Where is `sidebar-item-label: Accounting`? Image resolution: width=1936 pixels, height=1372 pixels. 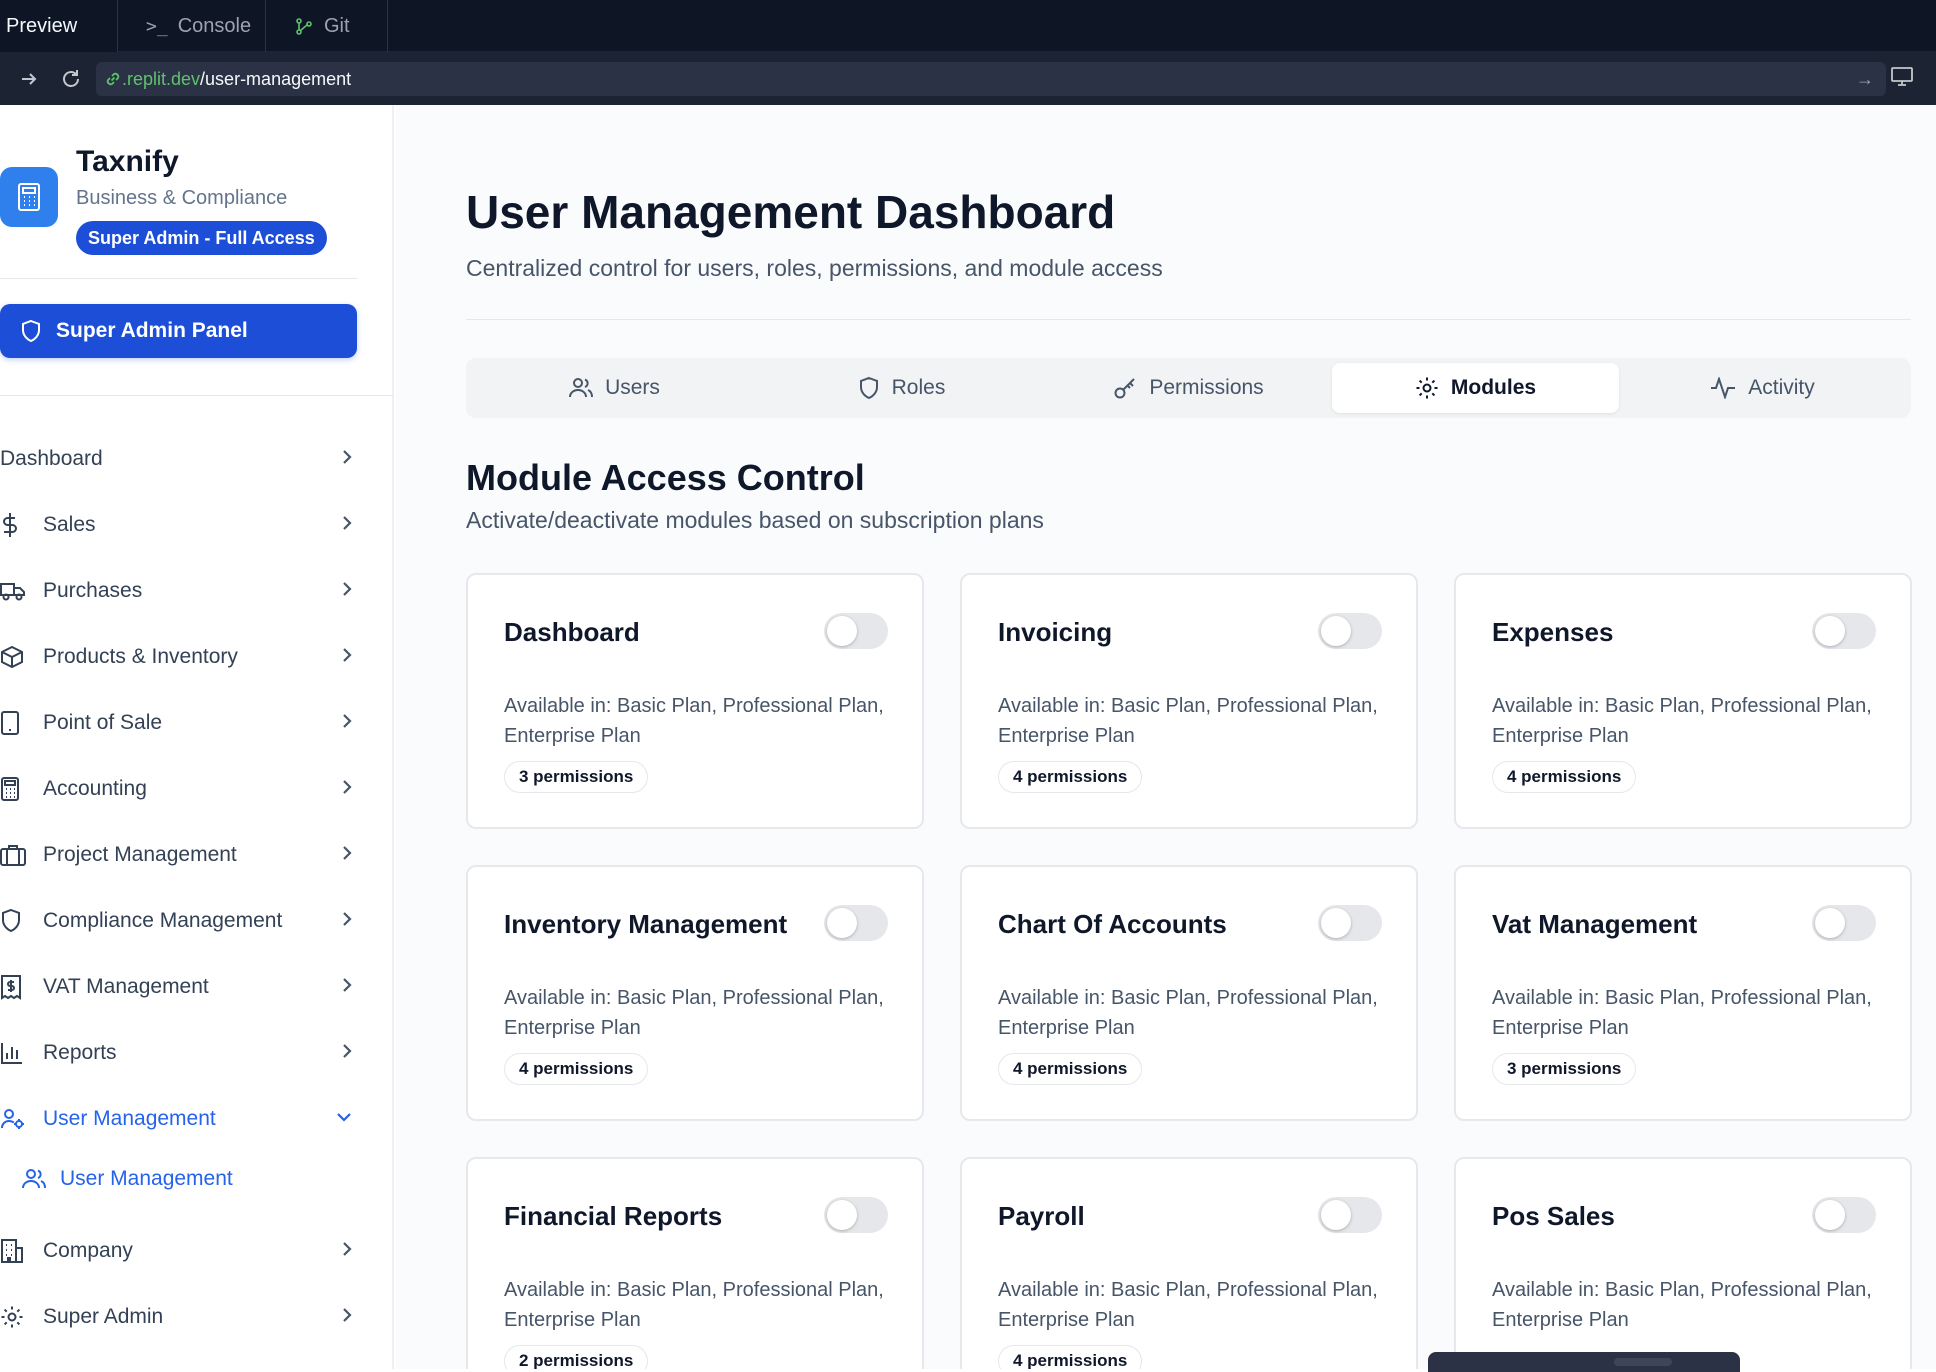
sidebar-item-label: Accounting is located at coordinates (95, 788).